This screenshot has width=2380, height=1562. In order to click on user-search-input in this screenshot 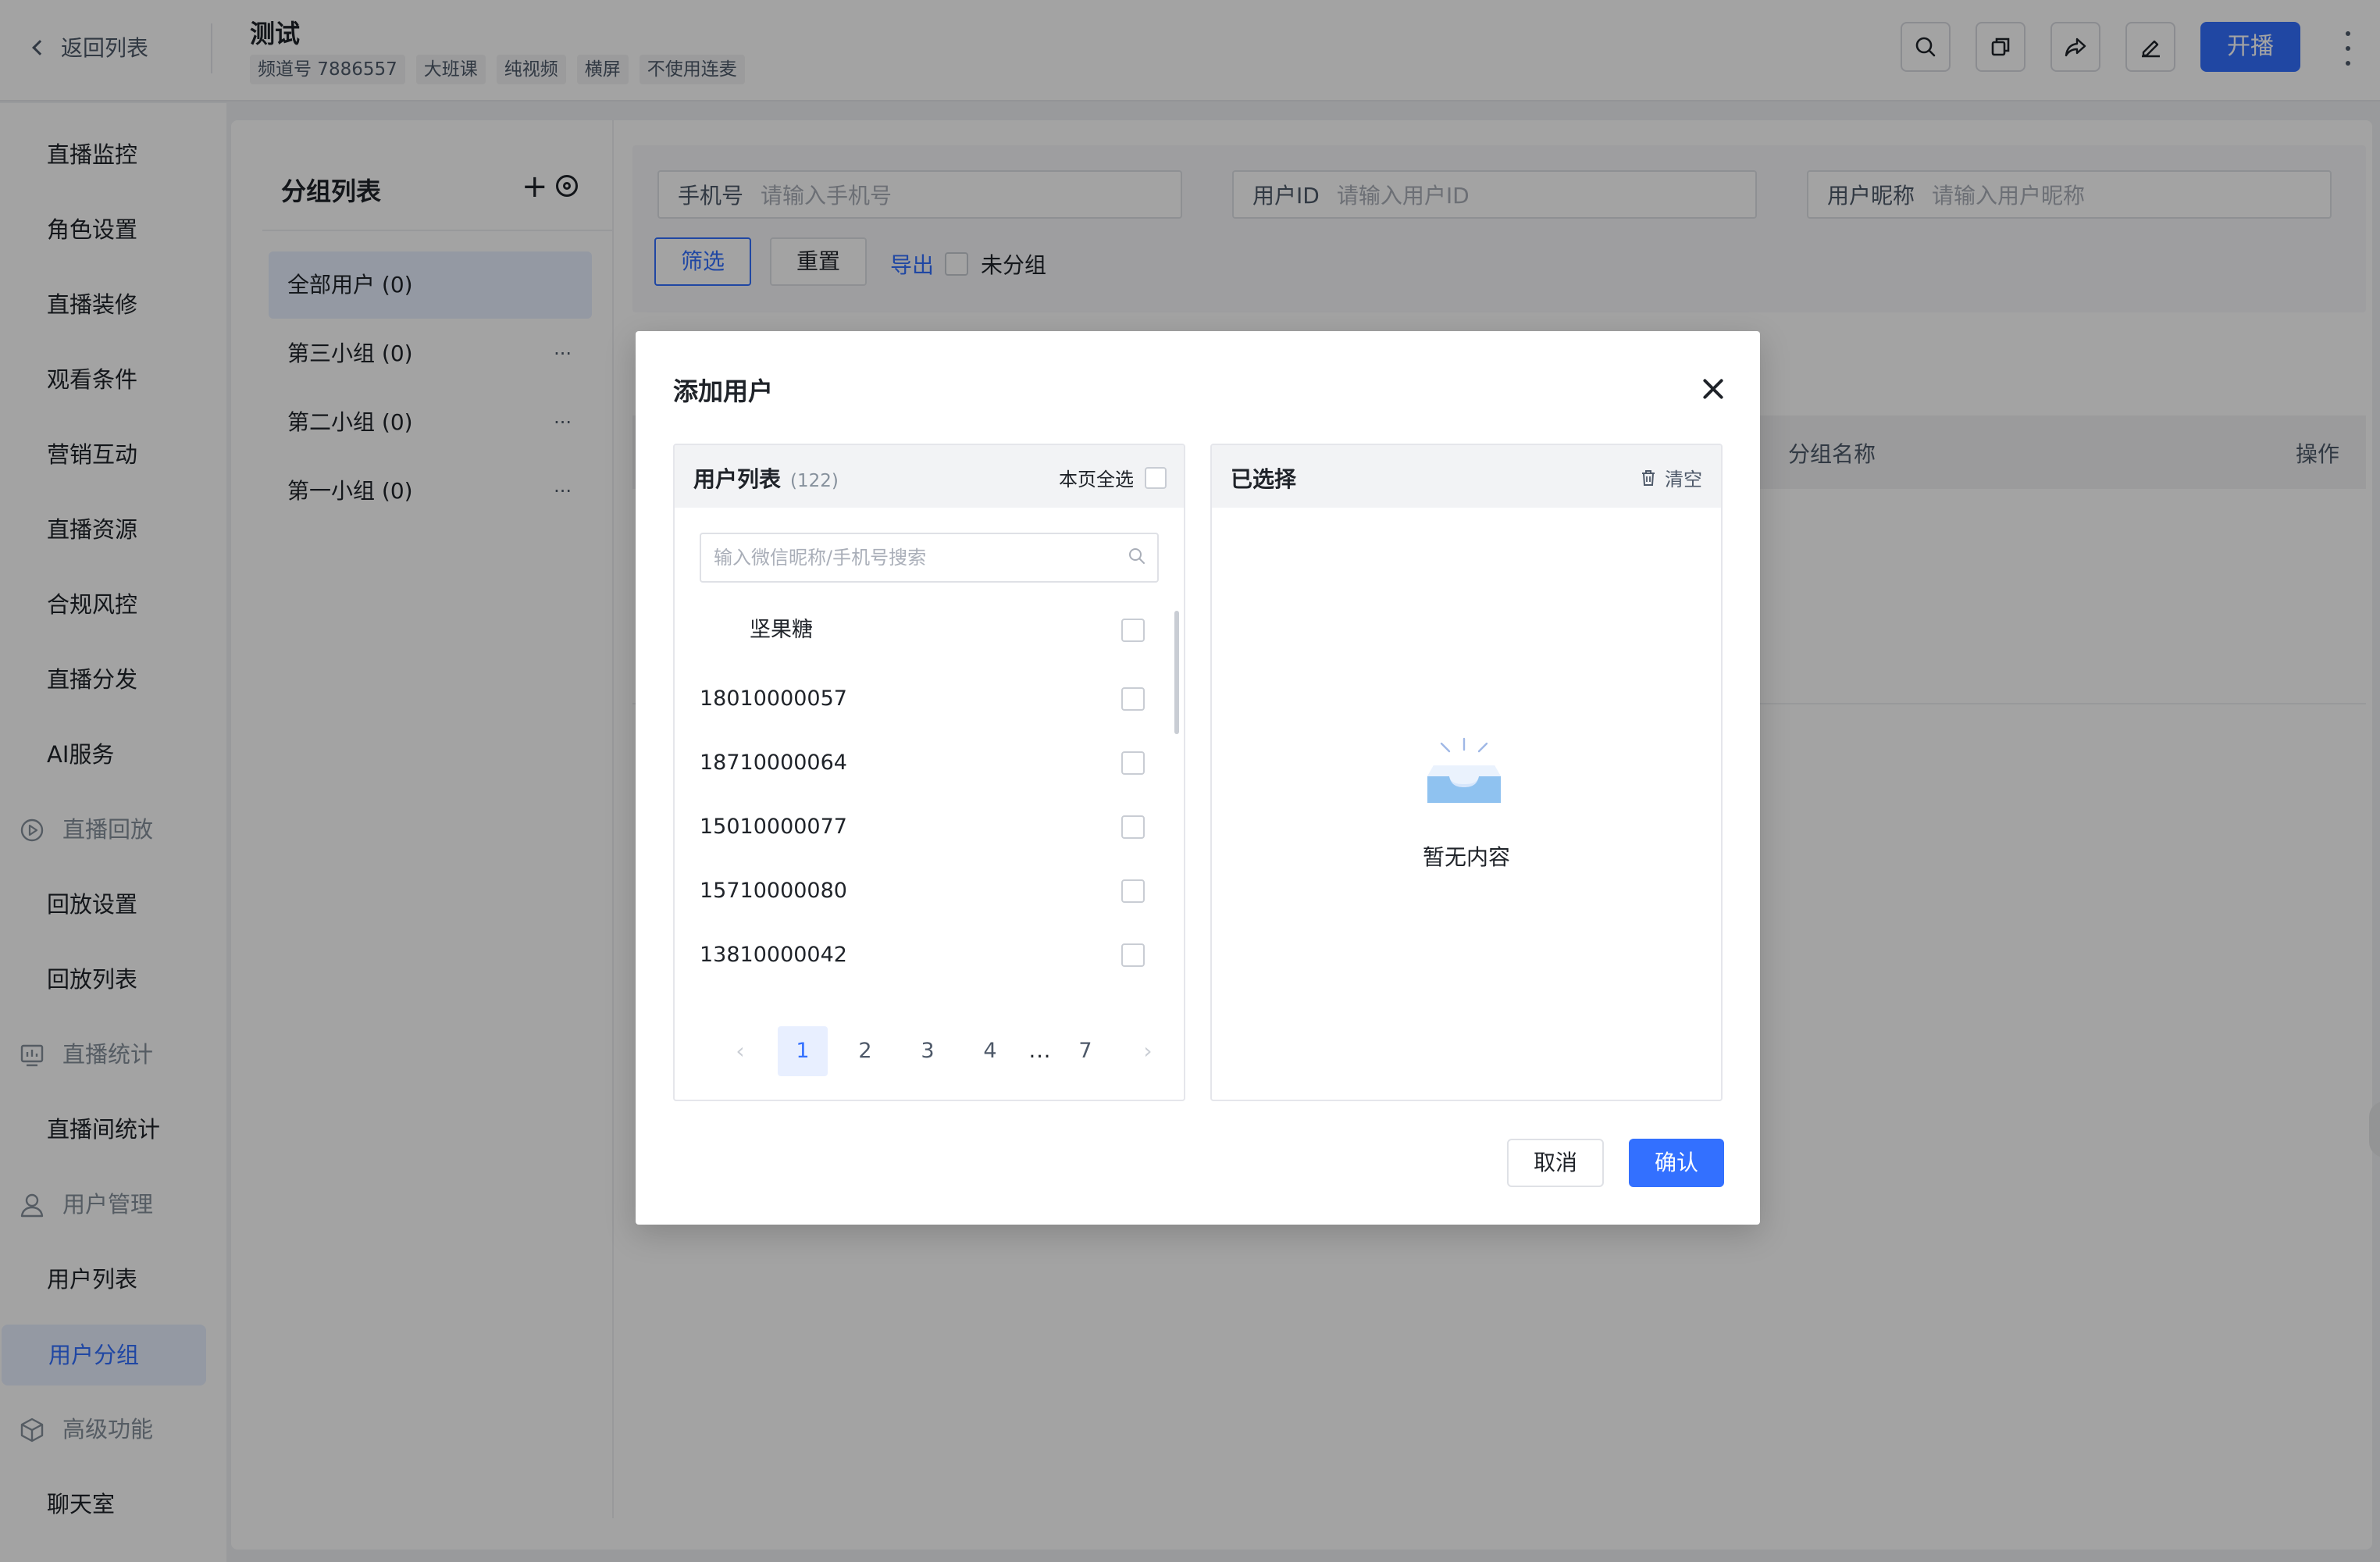, I will do `click(929, 558)`.